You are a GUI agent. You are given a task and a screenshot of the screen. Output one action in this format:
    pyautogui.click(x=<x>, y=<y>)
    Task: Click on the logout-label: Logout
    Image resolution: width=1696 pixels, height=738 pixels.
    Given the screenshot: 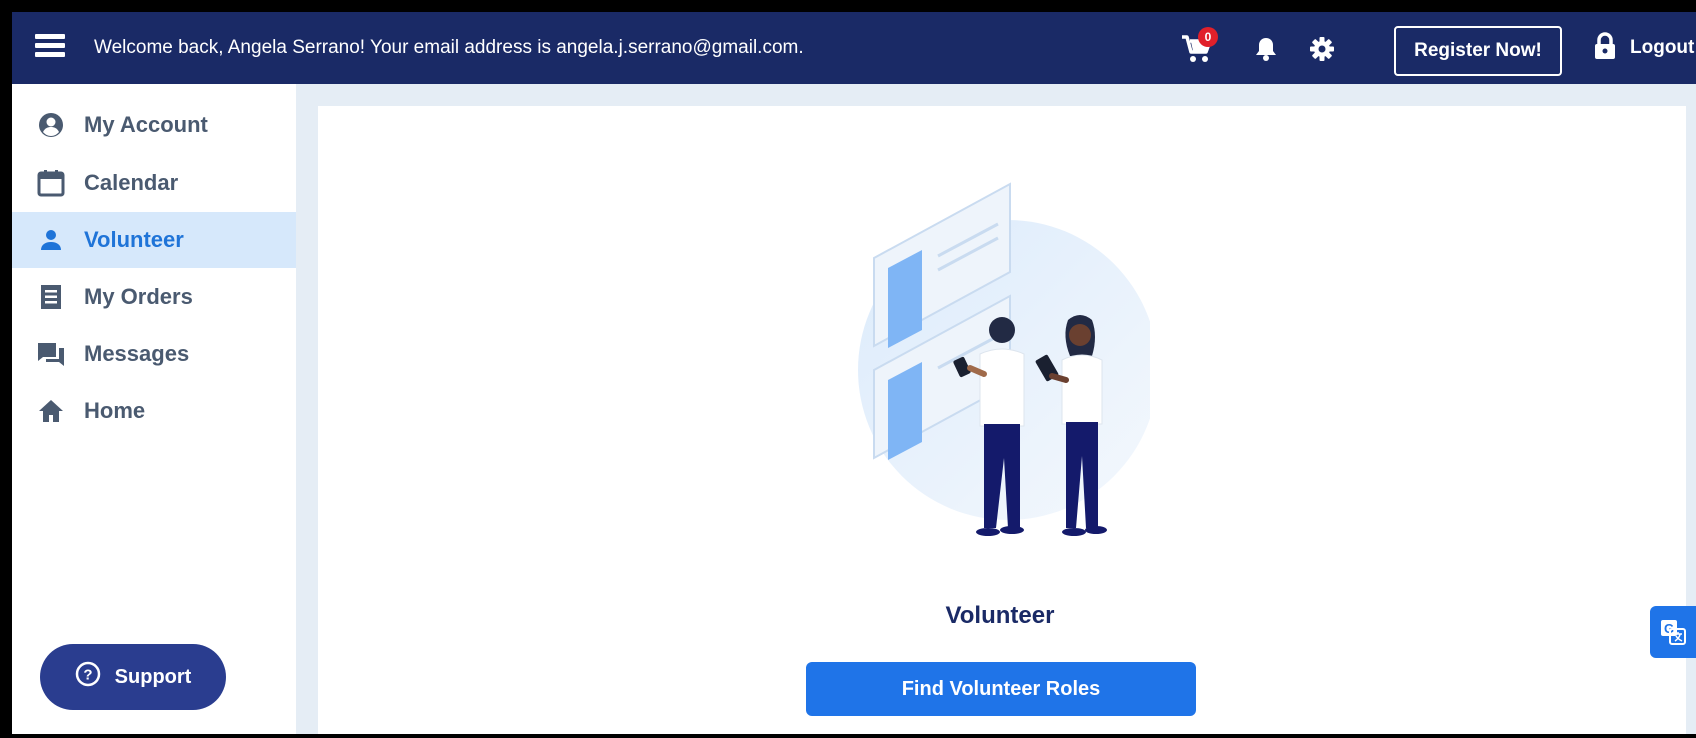 What is the action you would take?
    pyautogui.click(x=1662, y=47)
    